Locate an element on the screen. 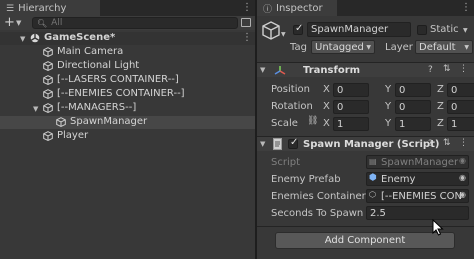  transform-z-input: 1 is located at coordinates (460, 124).